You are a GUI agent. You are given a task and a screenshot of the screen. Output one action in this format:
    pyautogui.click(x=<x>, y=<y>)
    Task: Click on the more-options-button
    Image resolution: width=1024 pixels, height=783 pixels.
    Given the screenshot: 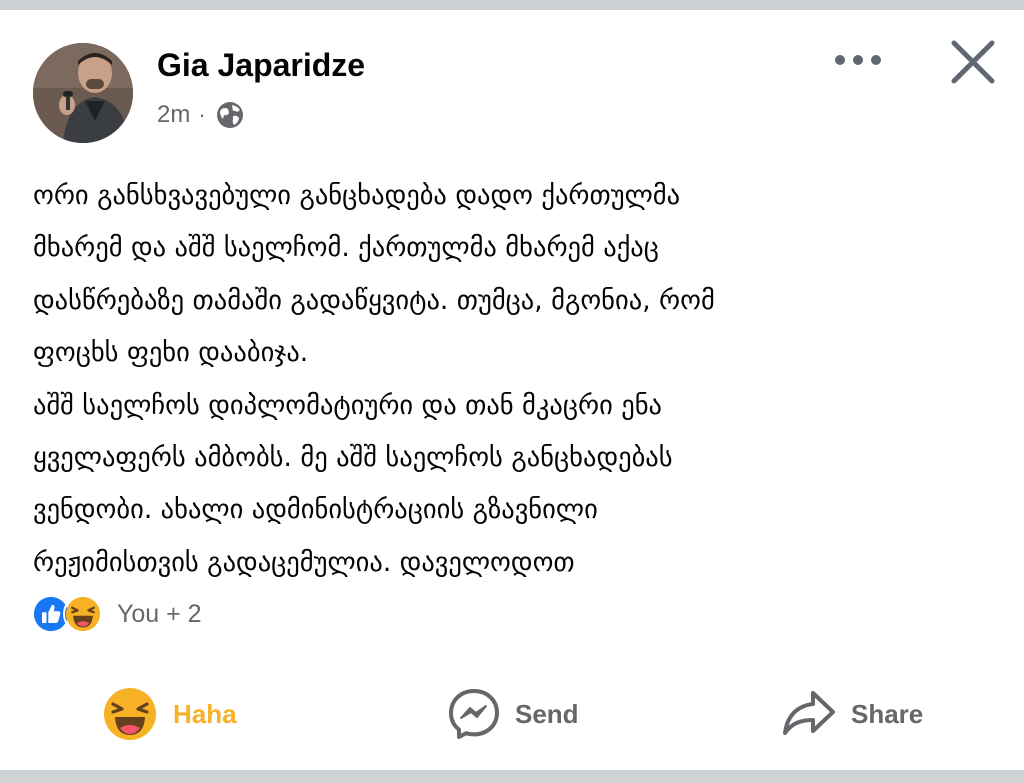 What is the action you would take?
    pyautogui.click(x=858, y=60)
    